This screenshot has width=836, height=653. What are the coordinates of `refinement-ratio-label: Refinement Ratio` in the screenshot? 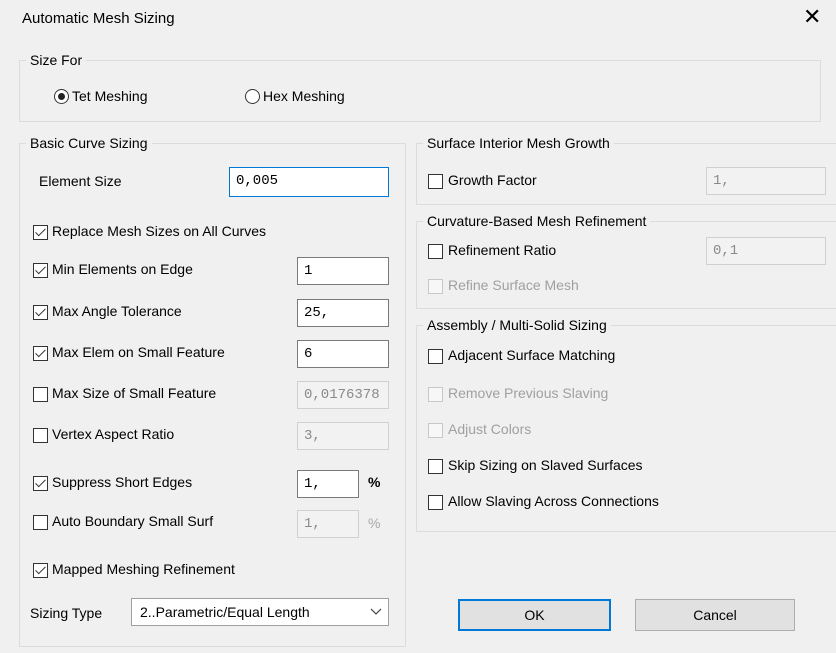 It's located at (502, 250).